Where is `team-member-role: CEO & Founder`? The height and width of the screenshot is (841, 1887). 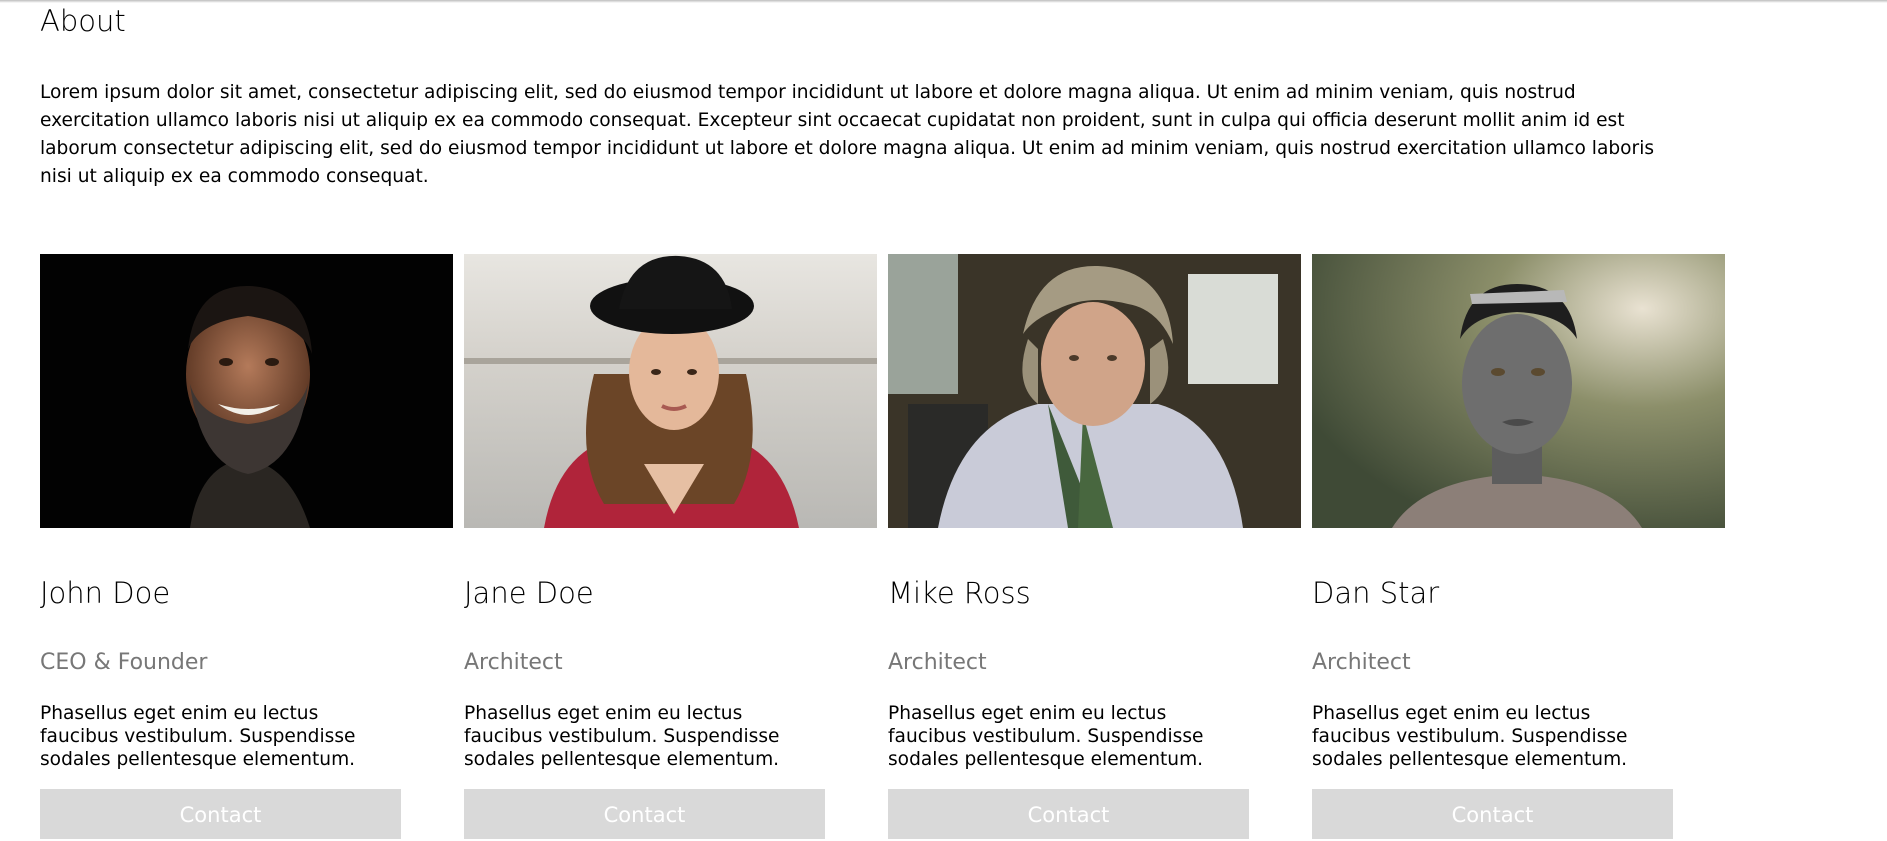 team-member-role: CEO & Founder is located at coordinates (124, 662).